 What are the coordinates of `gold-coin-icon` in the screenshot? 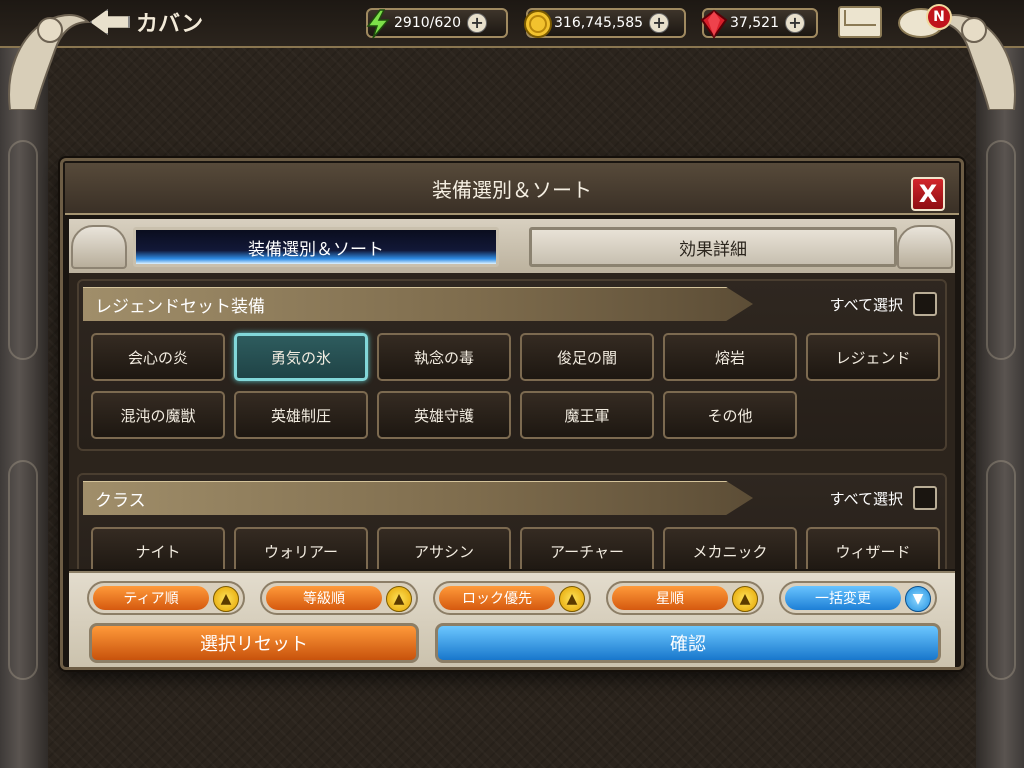 It's located at (538, 24).